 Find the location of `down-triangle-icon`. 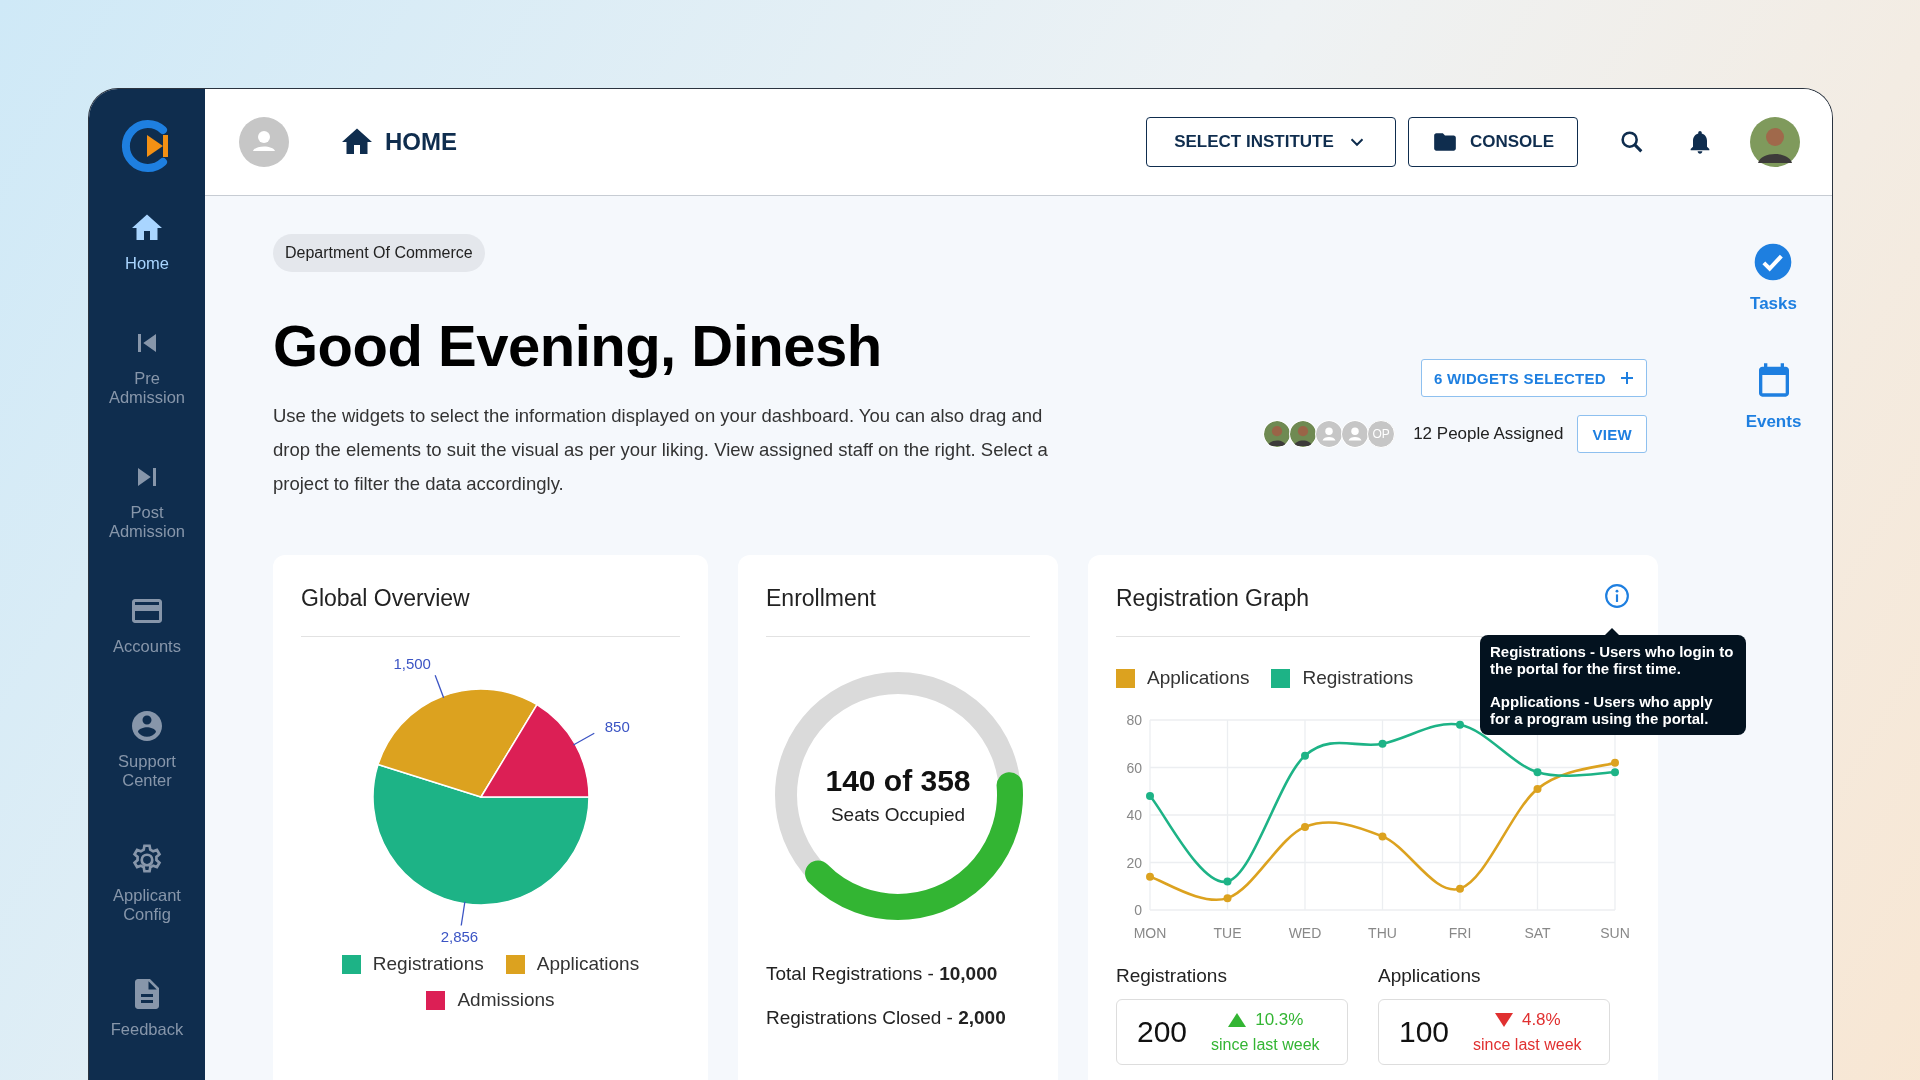

down-triangle-icon is located at coordinates (1503, 1020).